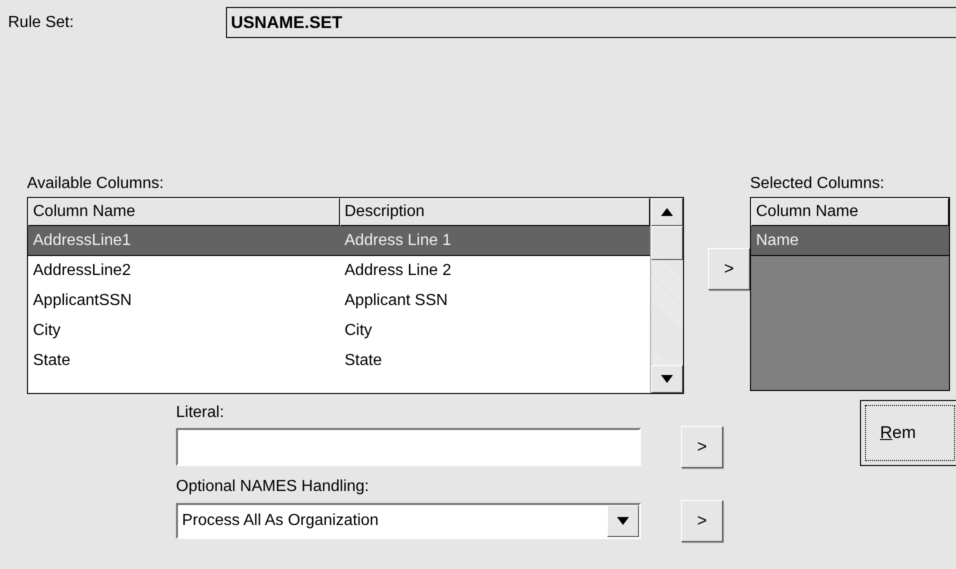 The height and width of the screenshot is (569, 956). Describe the element at coordinates (850, 241) in the screenshot. I see `list-row: Name` at that location.